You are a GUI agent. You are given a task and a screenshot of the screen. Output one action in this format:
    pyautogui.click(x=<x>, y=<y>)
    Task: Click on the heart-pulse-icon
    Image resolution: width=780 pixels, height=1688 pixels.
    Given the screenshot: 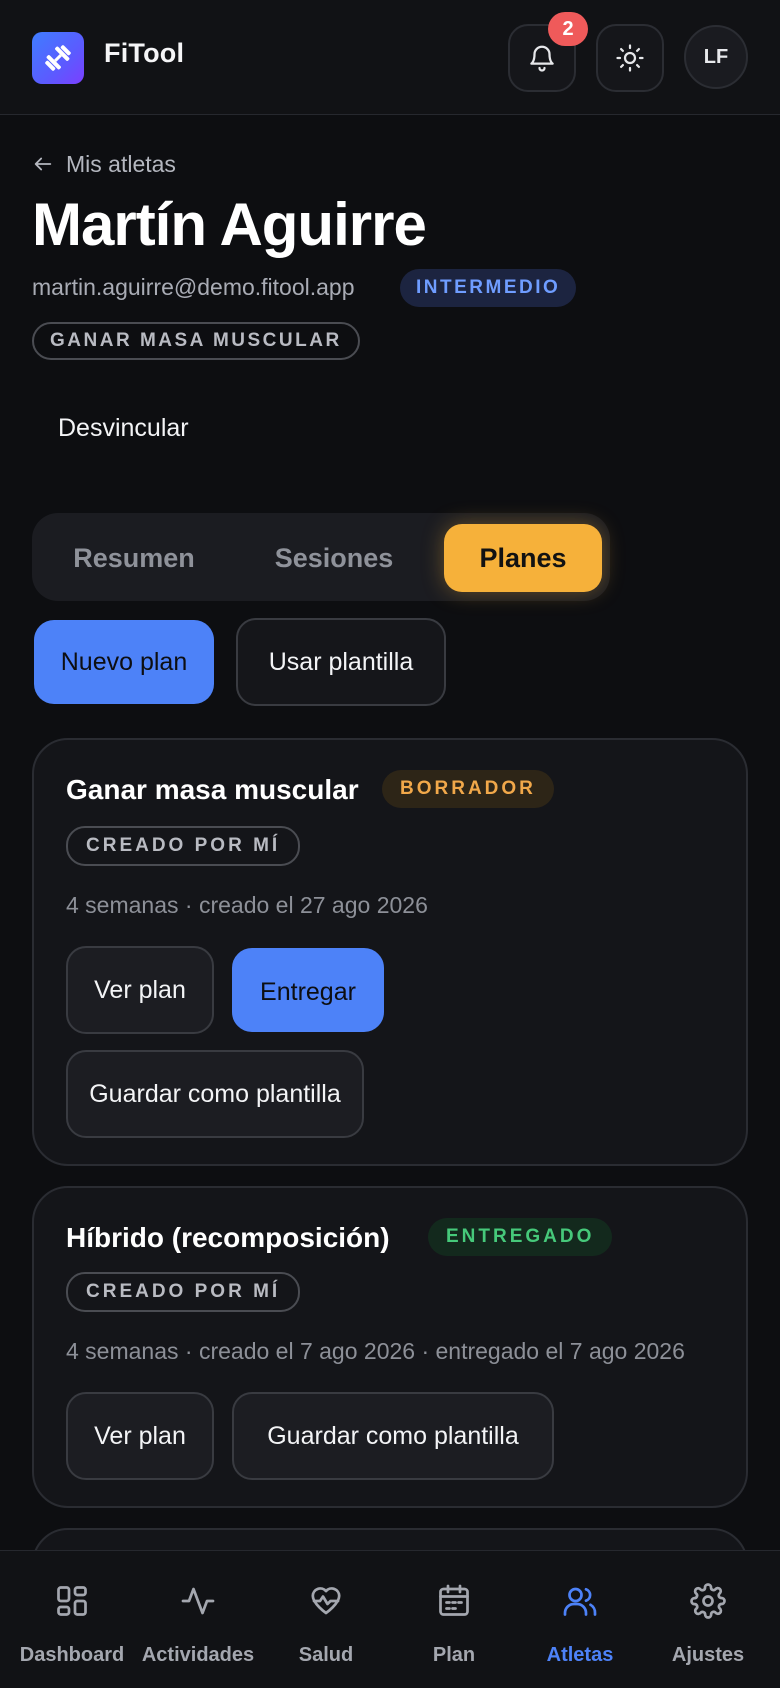 What is the action you would take?
    pyautogui.click(x=326, y=1601)
    